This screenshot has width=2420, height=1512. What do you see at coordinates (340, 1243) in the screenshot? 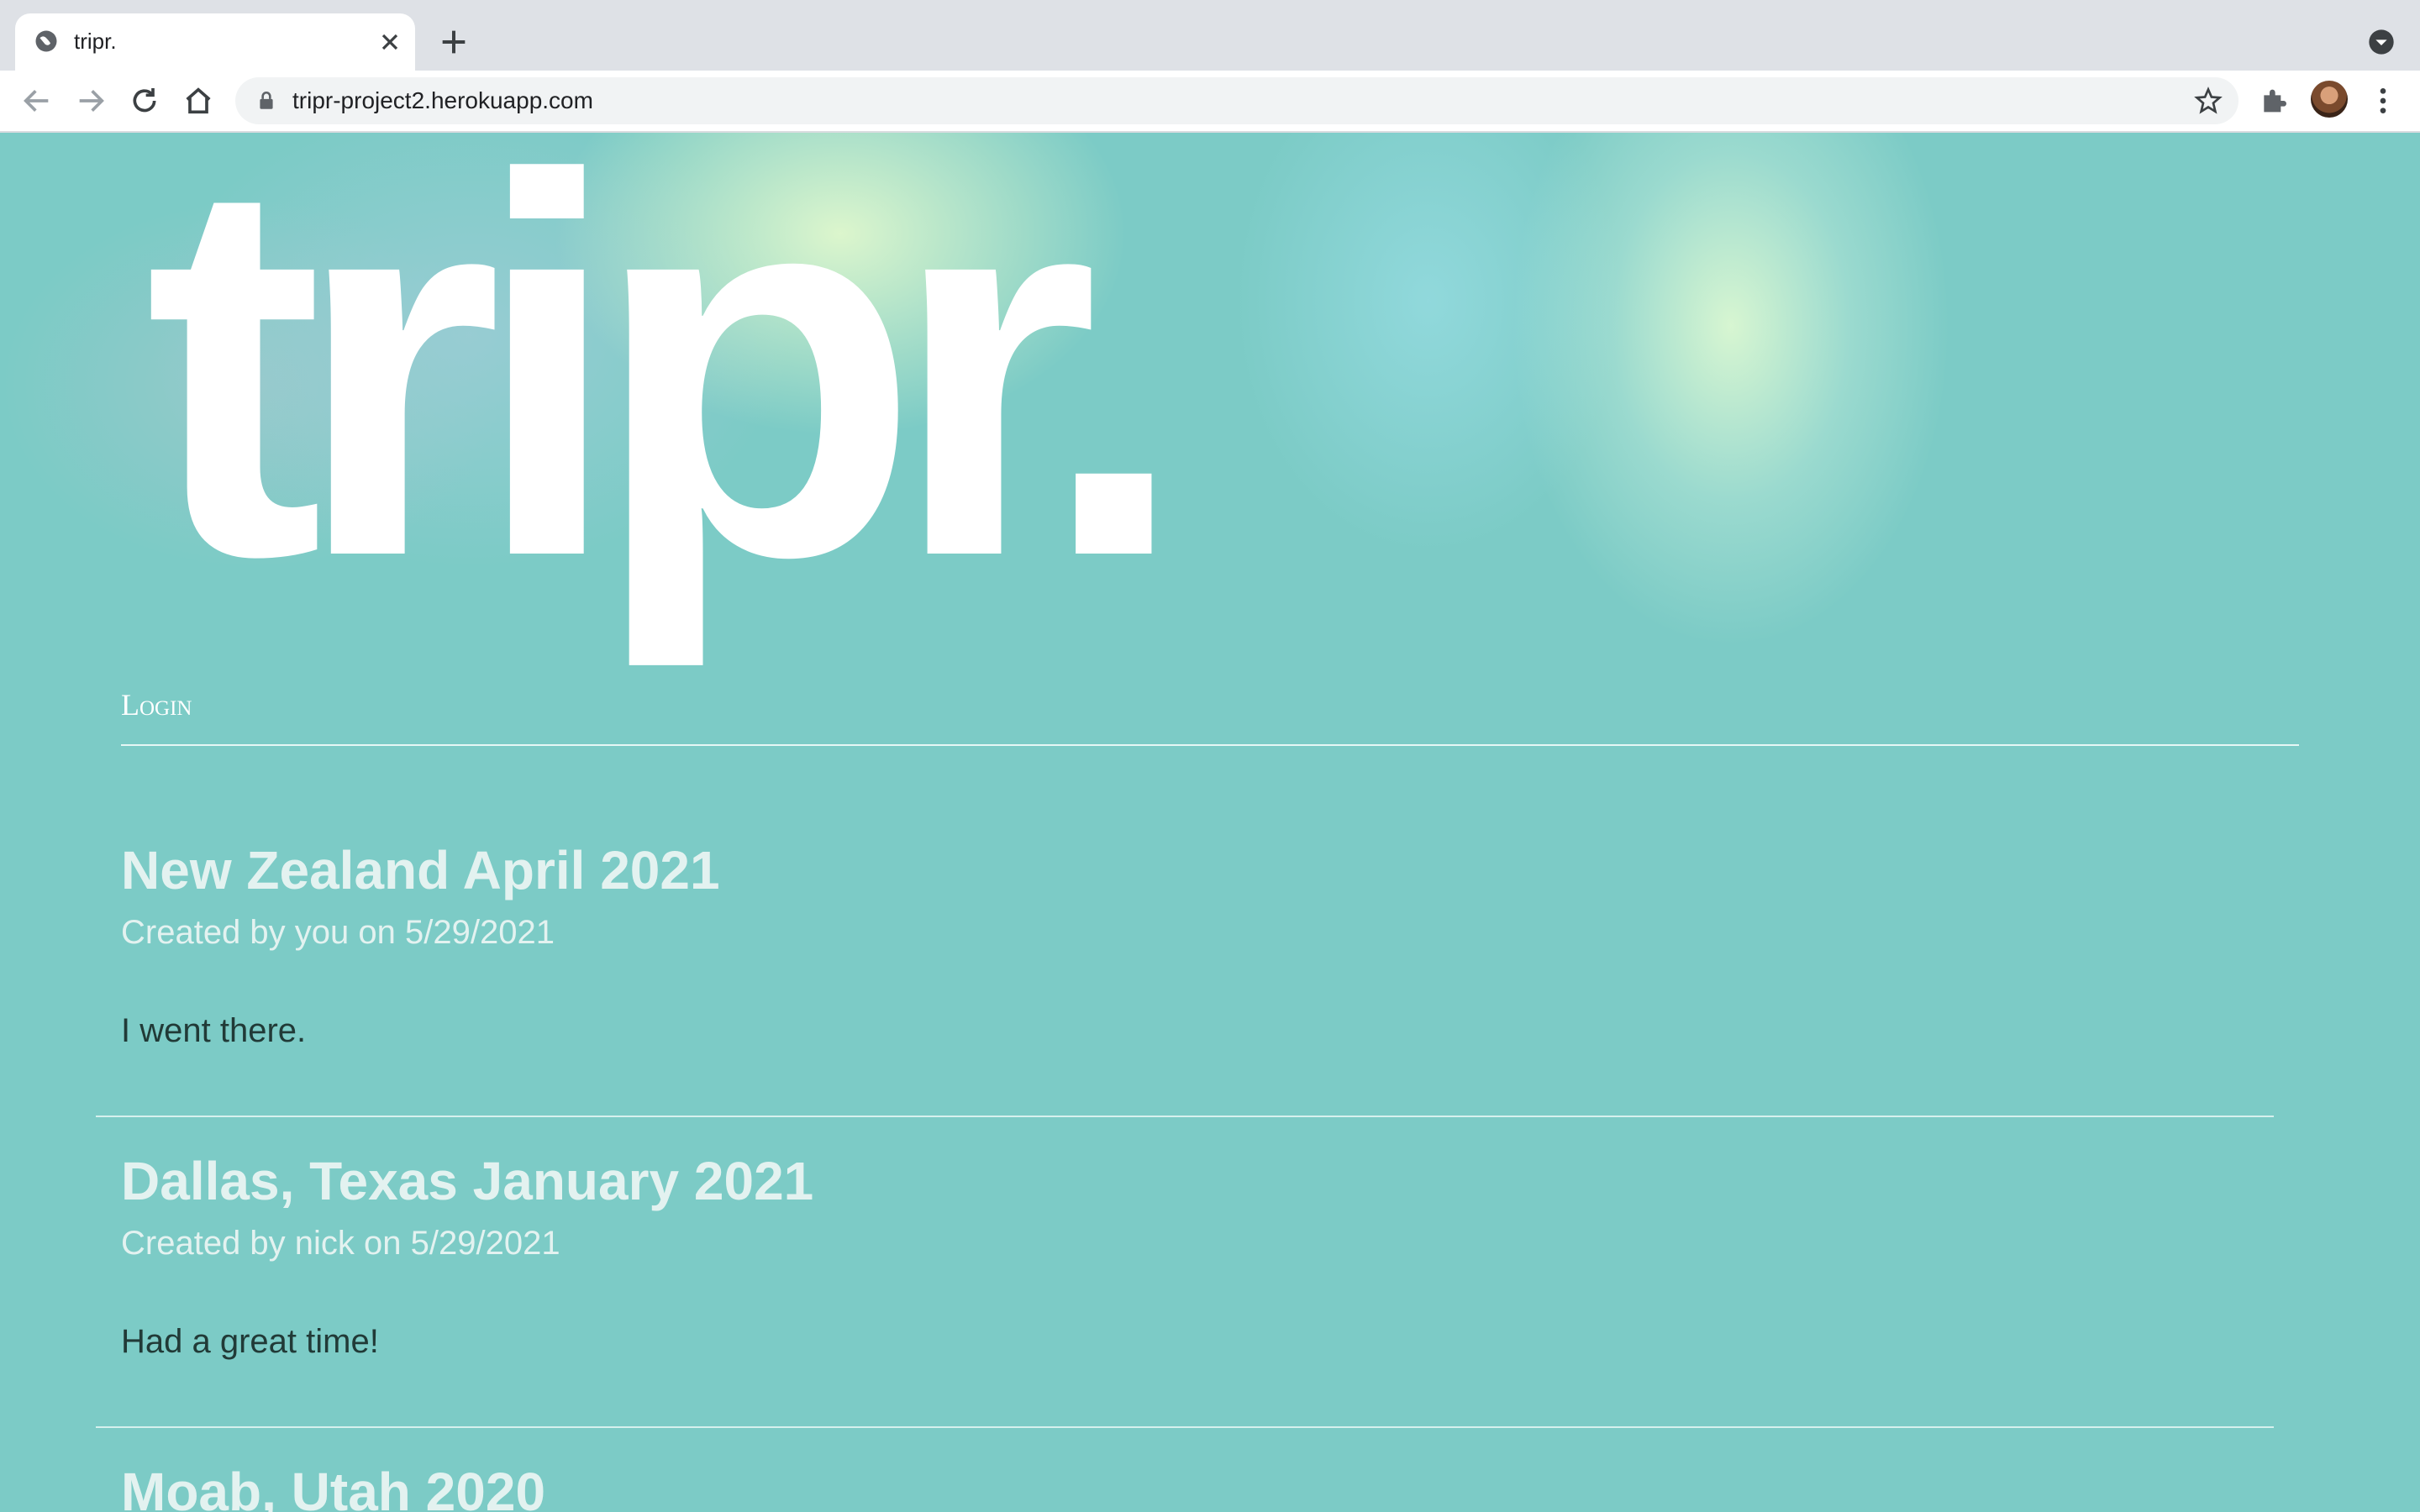
I see `trip-meta: Created by nick on 5/29/2021` at bounding box center [340, 1243].